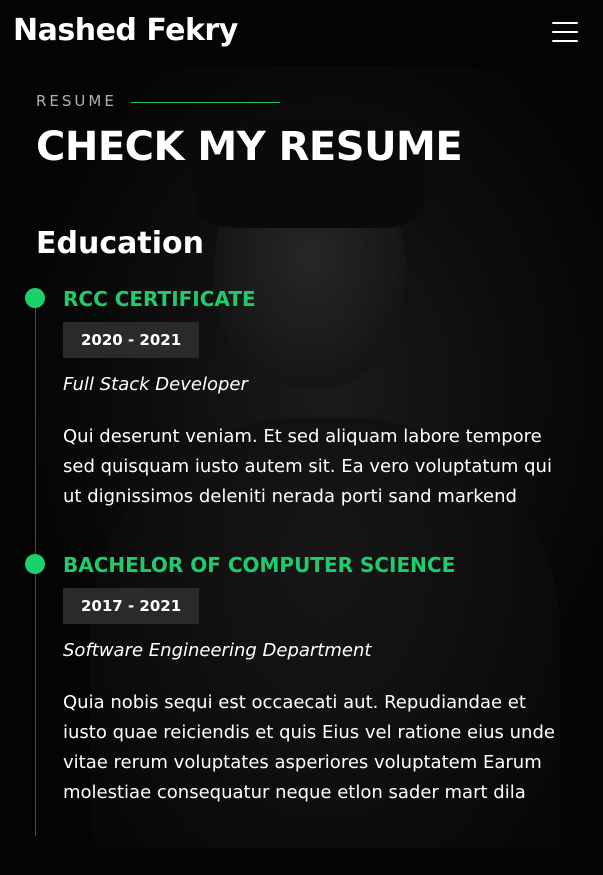 This screenshot has width=603, height=875. I want to click on site-header: Nashed Fekry, so click(301, 33).